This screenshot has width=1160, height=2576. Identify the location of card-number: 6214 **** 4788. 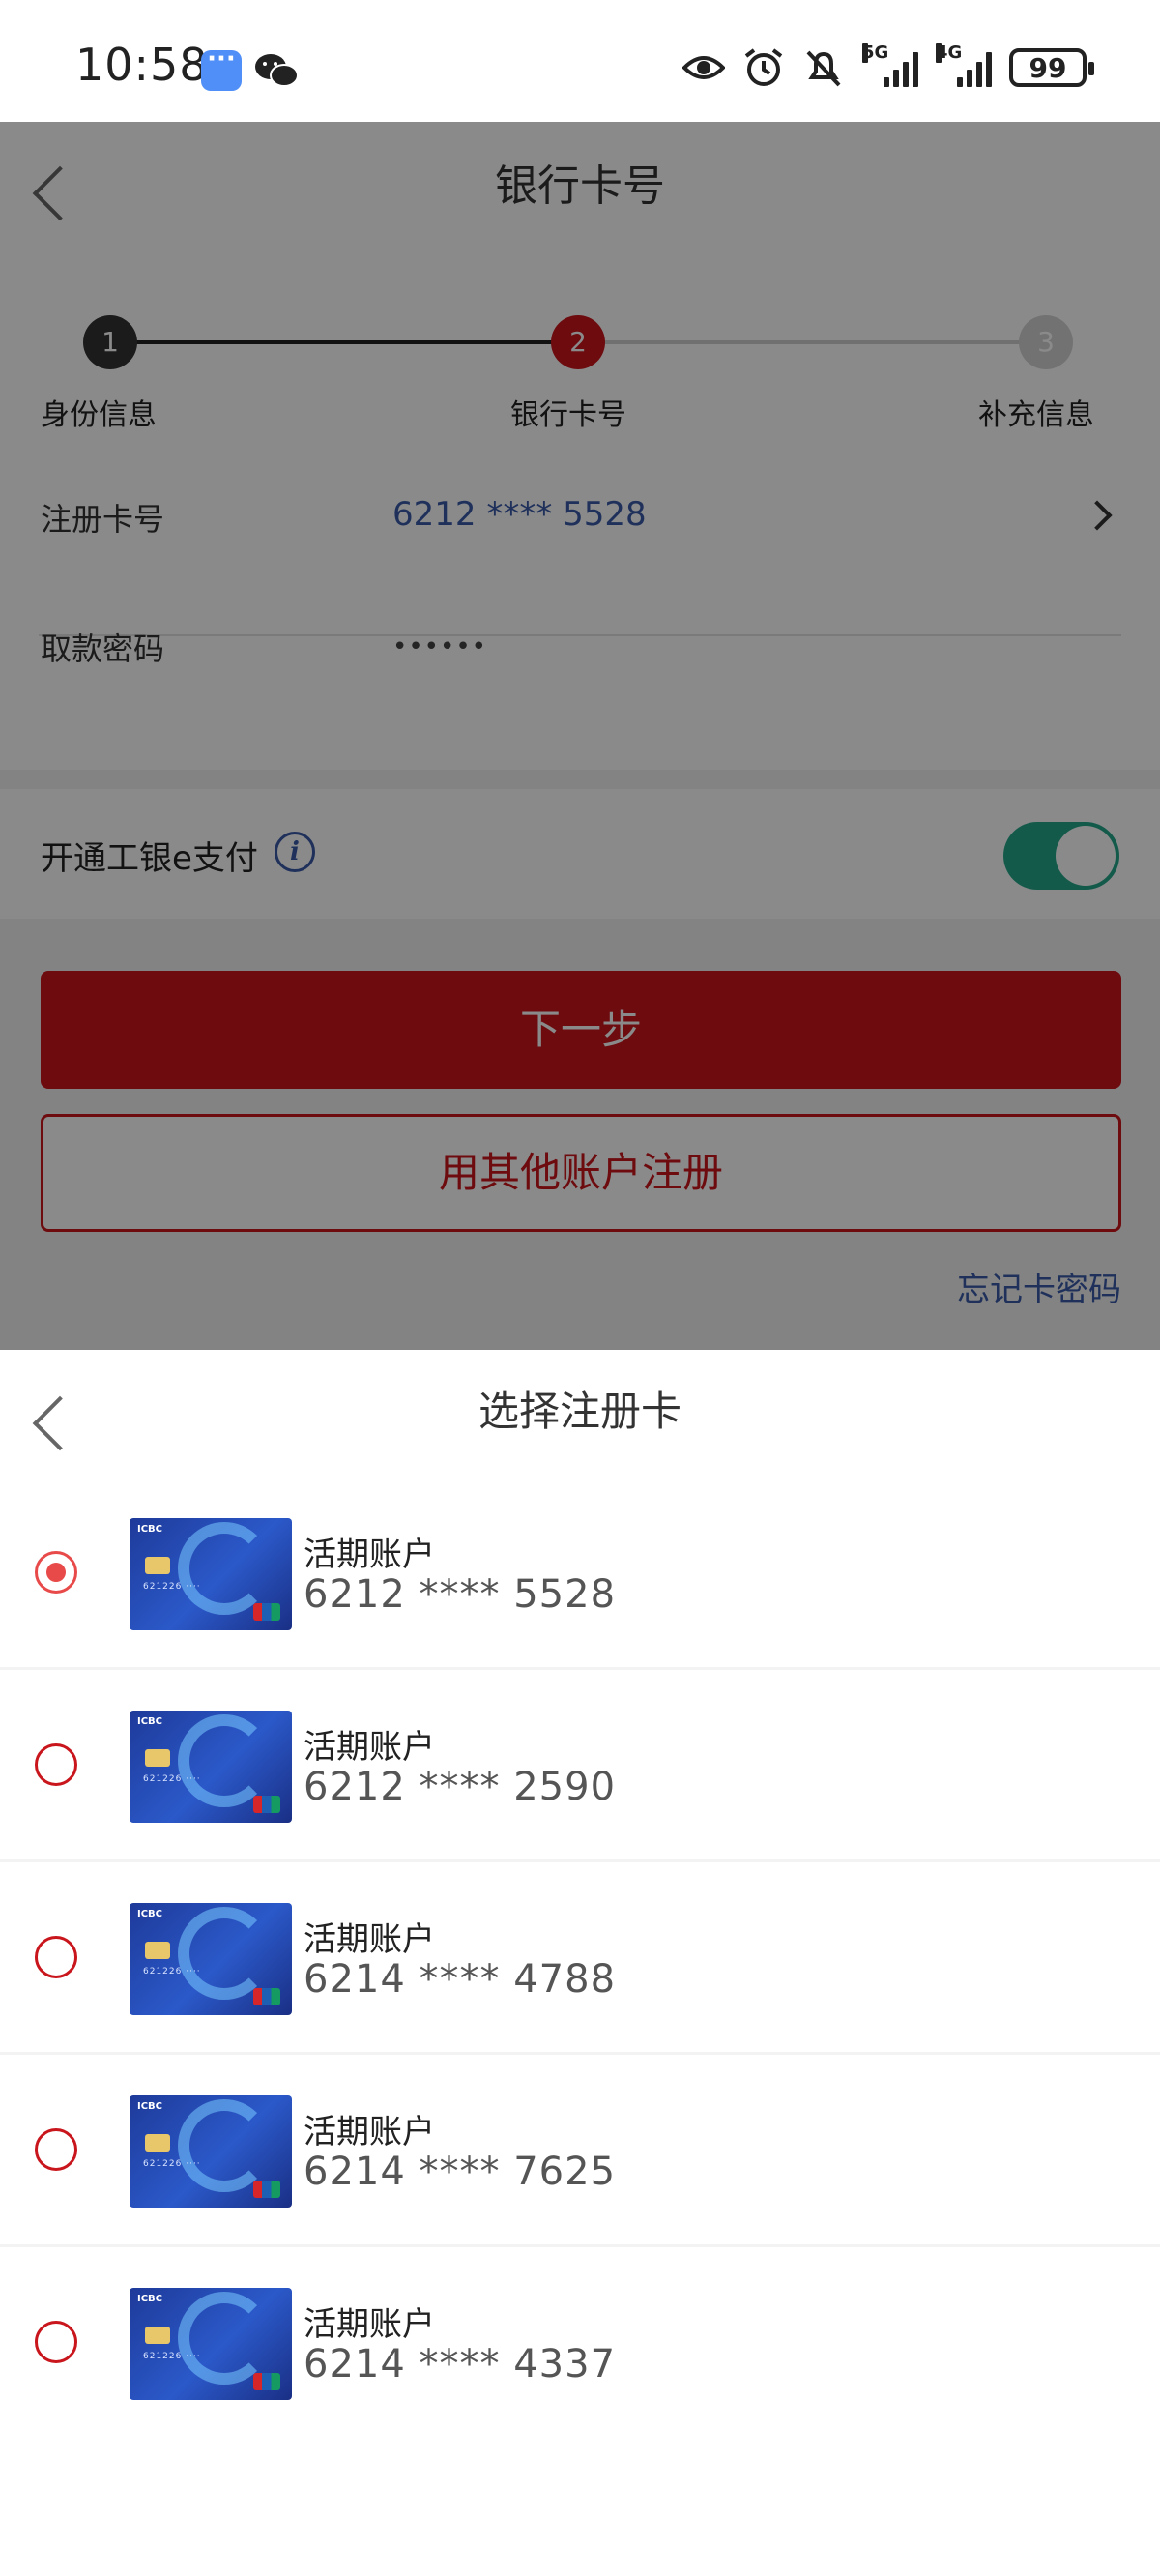
(461, 1979).